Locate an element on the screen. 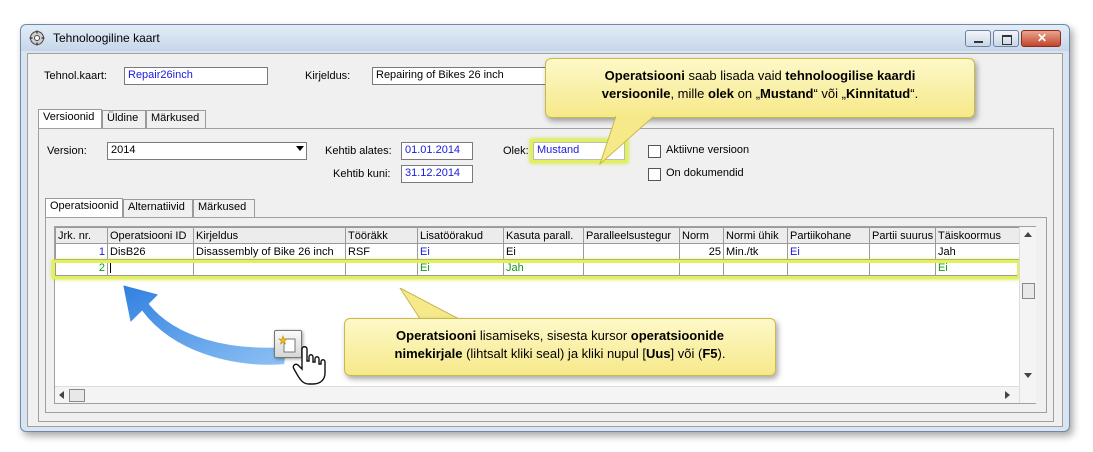  scroll-up-icon is located at coordinates (1028, 234).